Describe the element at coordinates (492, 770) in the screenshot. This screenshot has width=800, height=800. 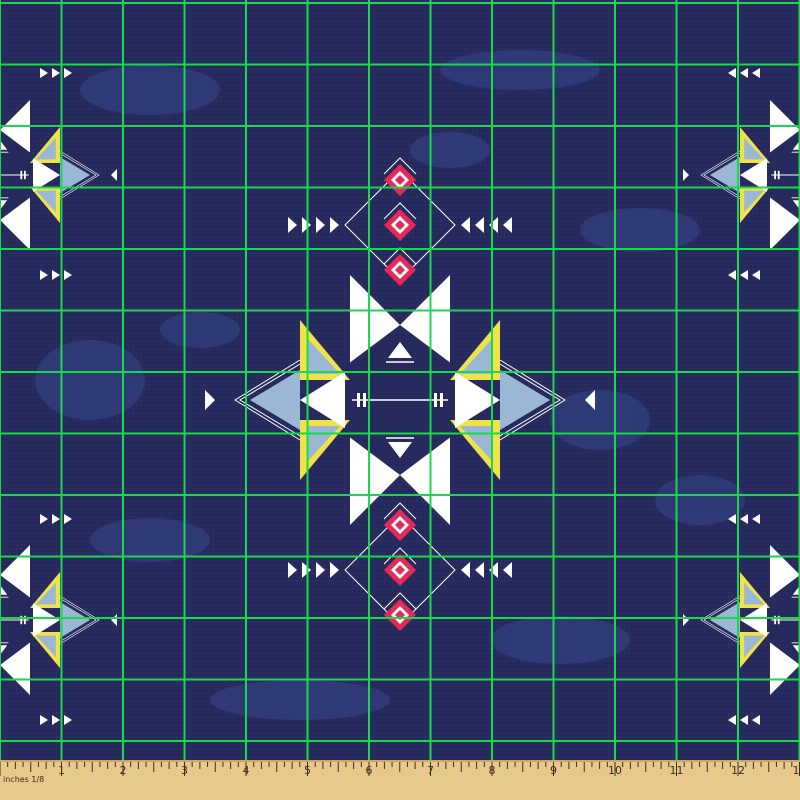
I see `ruler-number: 8` at that location.